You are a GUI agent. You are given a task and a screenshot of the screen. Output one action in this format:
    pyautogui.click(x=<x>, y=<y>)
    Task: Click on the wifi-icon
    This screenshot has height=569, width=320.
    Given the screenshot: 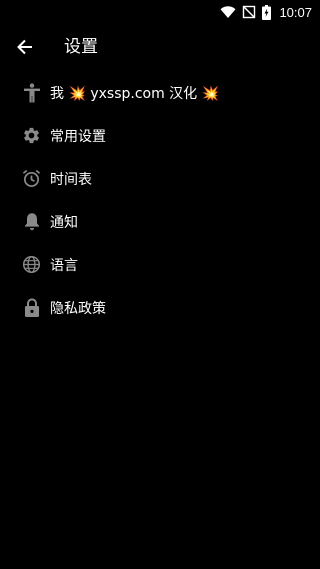 What is the action you would take?
    pyautogui.click(x=228, y=12)
    